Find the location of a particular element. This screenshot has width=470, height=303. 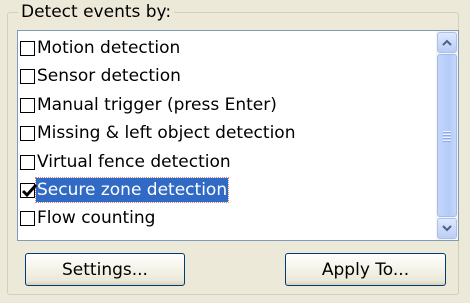

checkmark-icon is located at coordinates (29, 190).